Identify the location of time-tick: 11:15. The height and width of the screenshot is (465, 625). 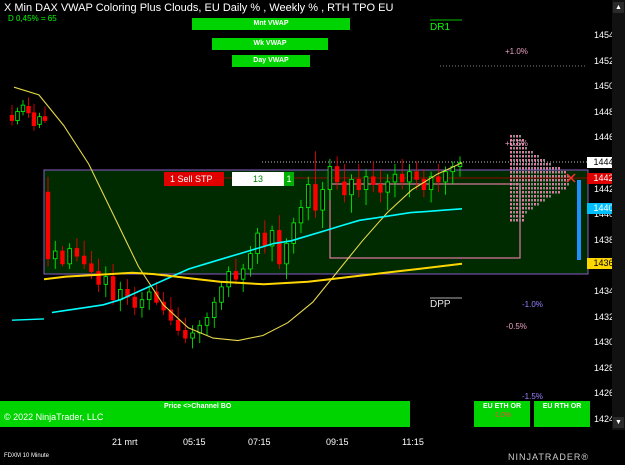
(413, 442).